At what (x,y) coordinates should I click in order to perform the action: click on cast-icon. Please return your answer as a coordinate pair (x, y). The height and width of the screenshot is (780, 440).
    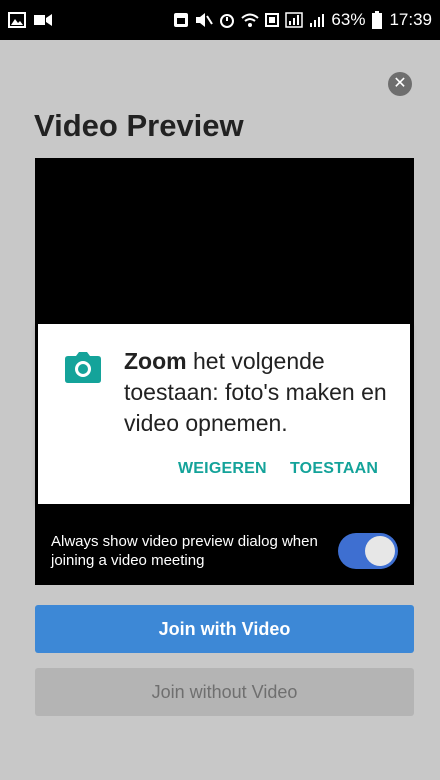
    Looking at the image, I should click on (272, 20).